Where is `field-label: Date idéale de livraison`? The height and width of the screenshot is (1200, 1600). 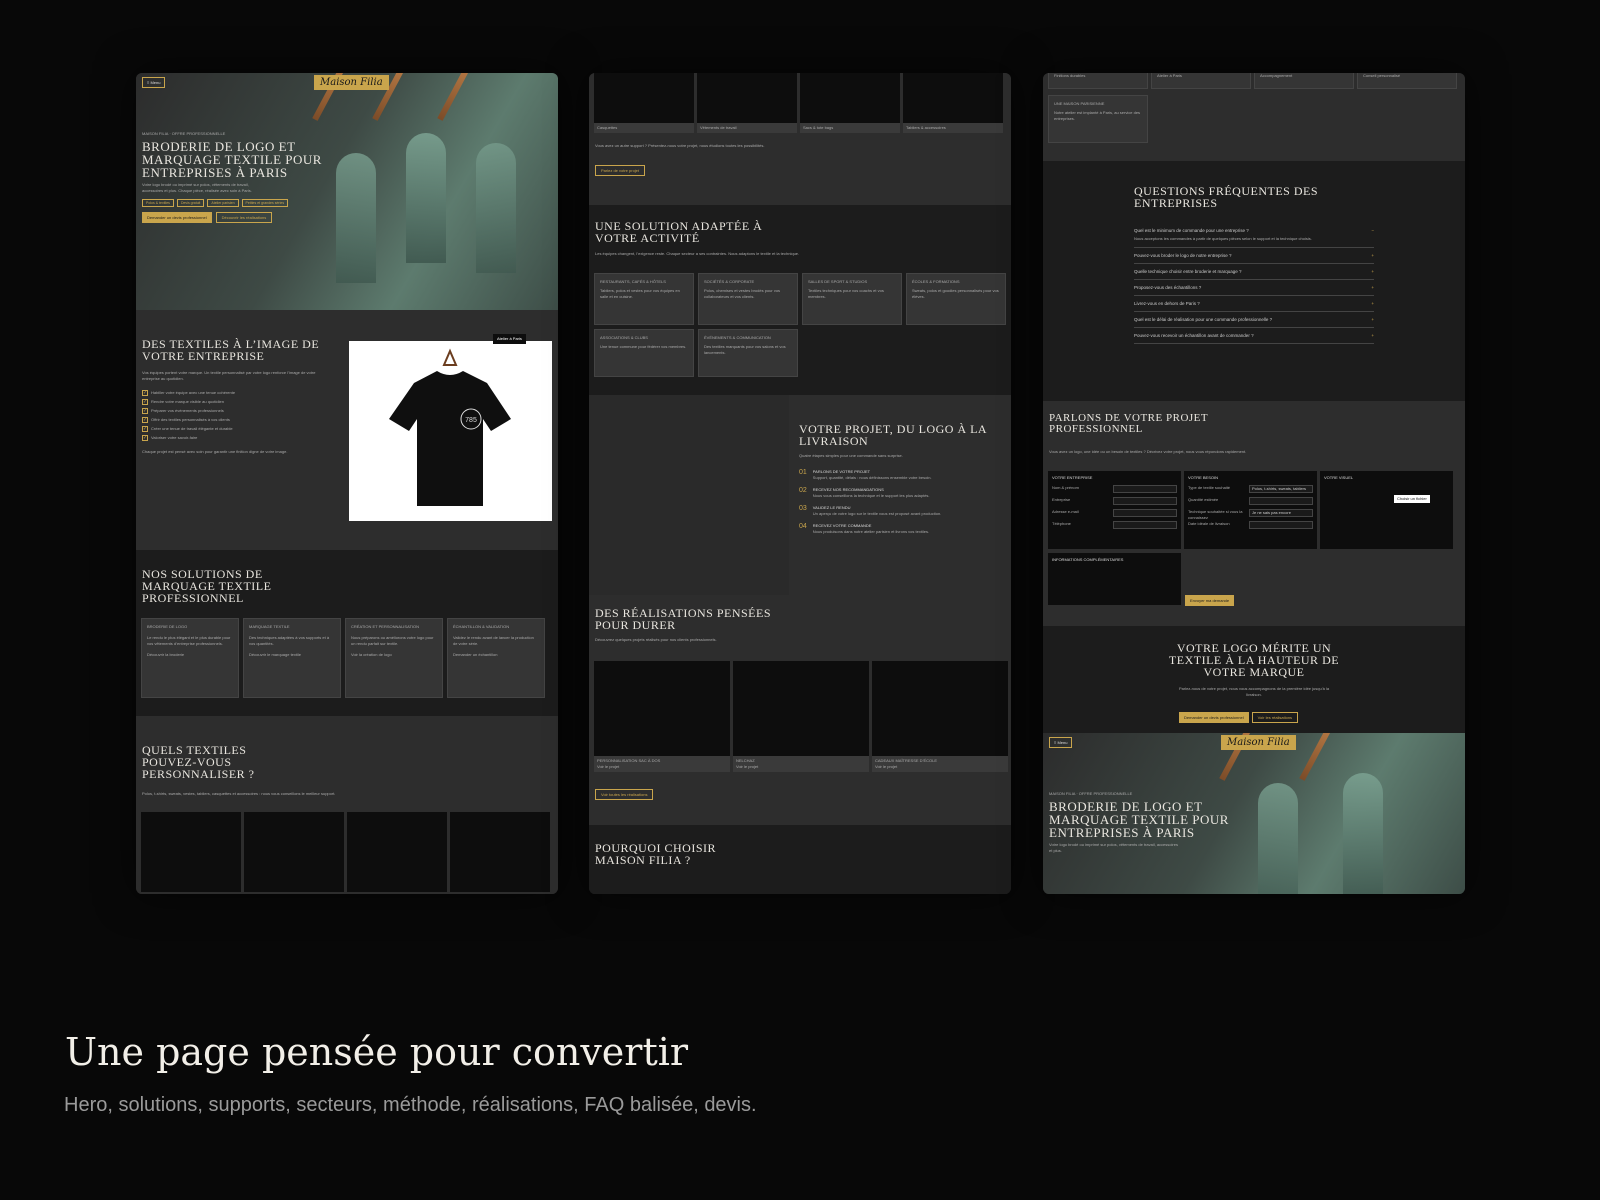
field-label: Date idéale de livraison is located at coordinates (1209, 523).